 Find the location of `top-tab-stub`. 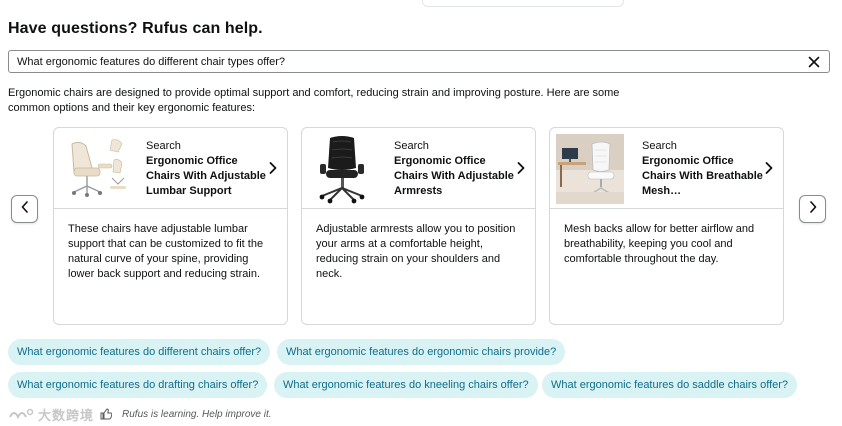

top-tab-stub is located at coordinates (523, 3).